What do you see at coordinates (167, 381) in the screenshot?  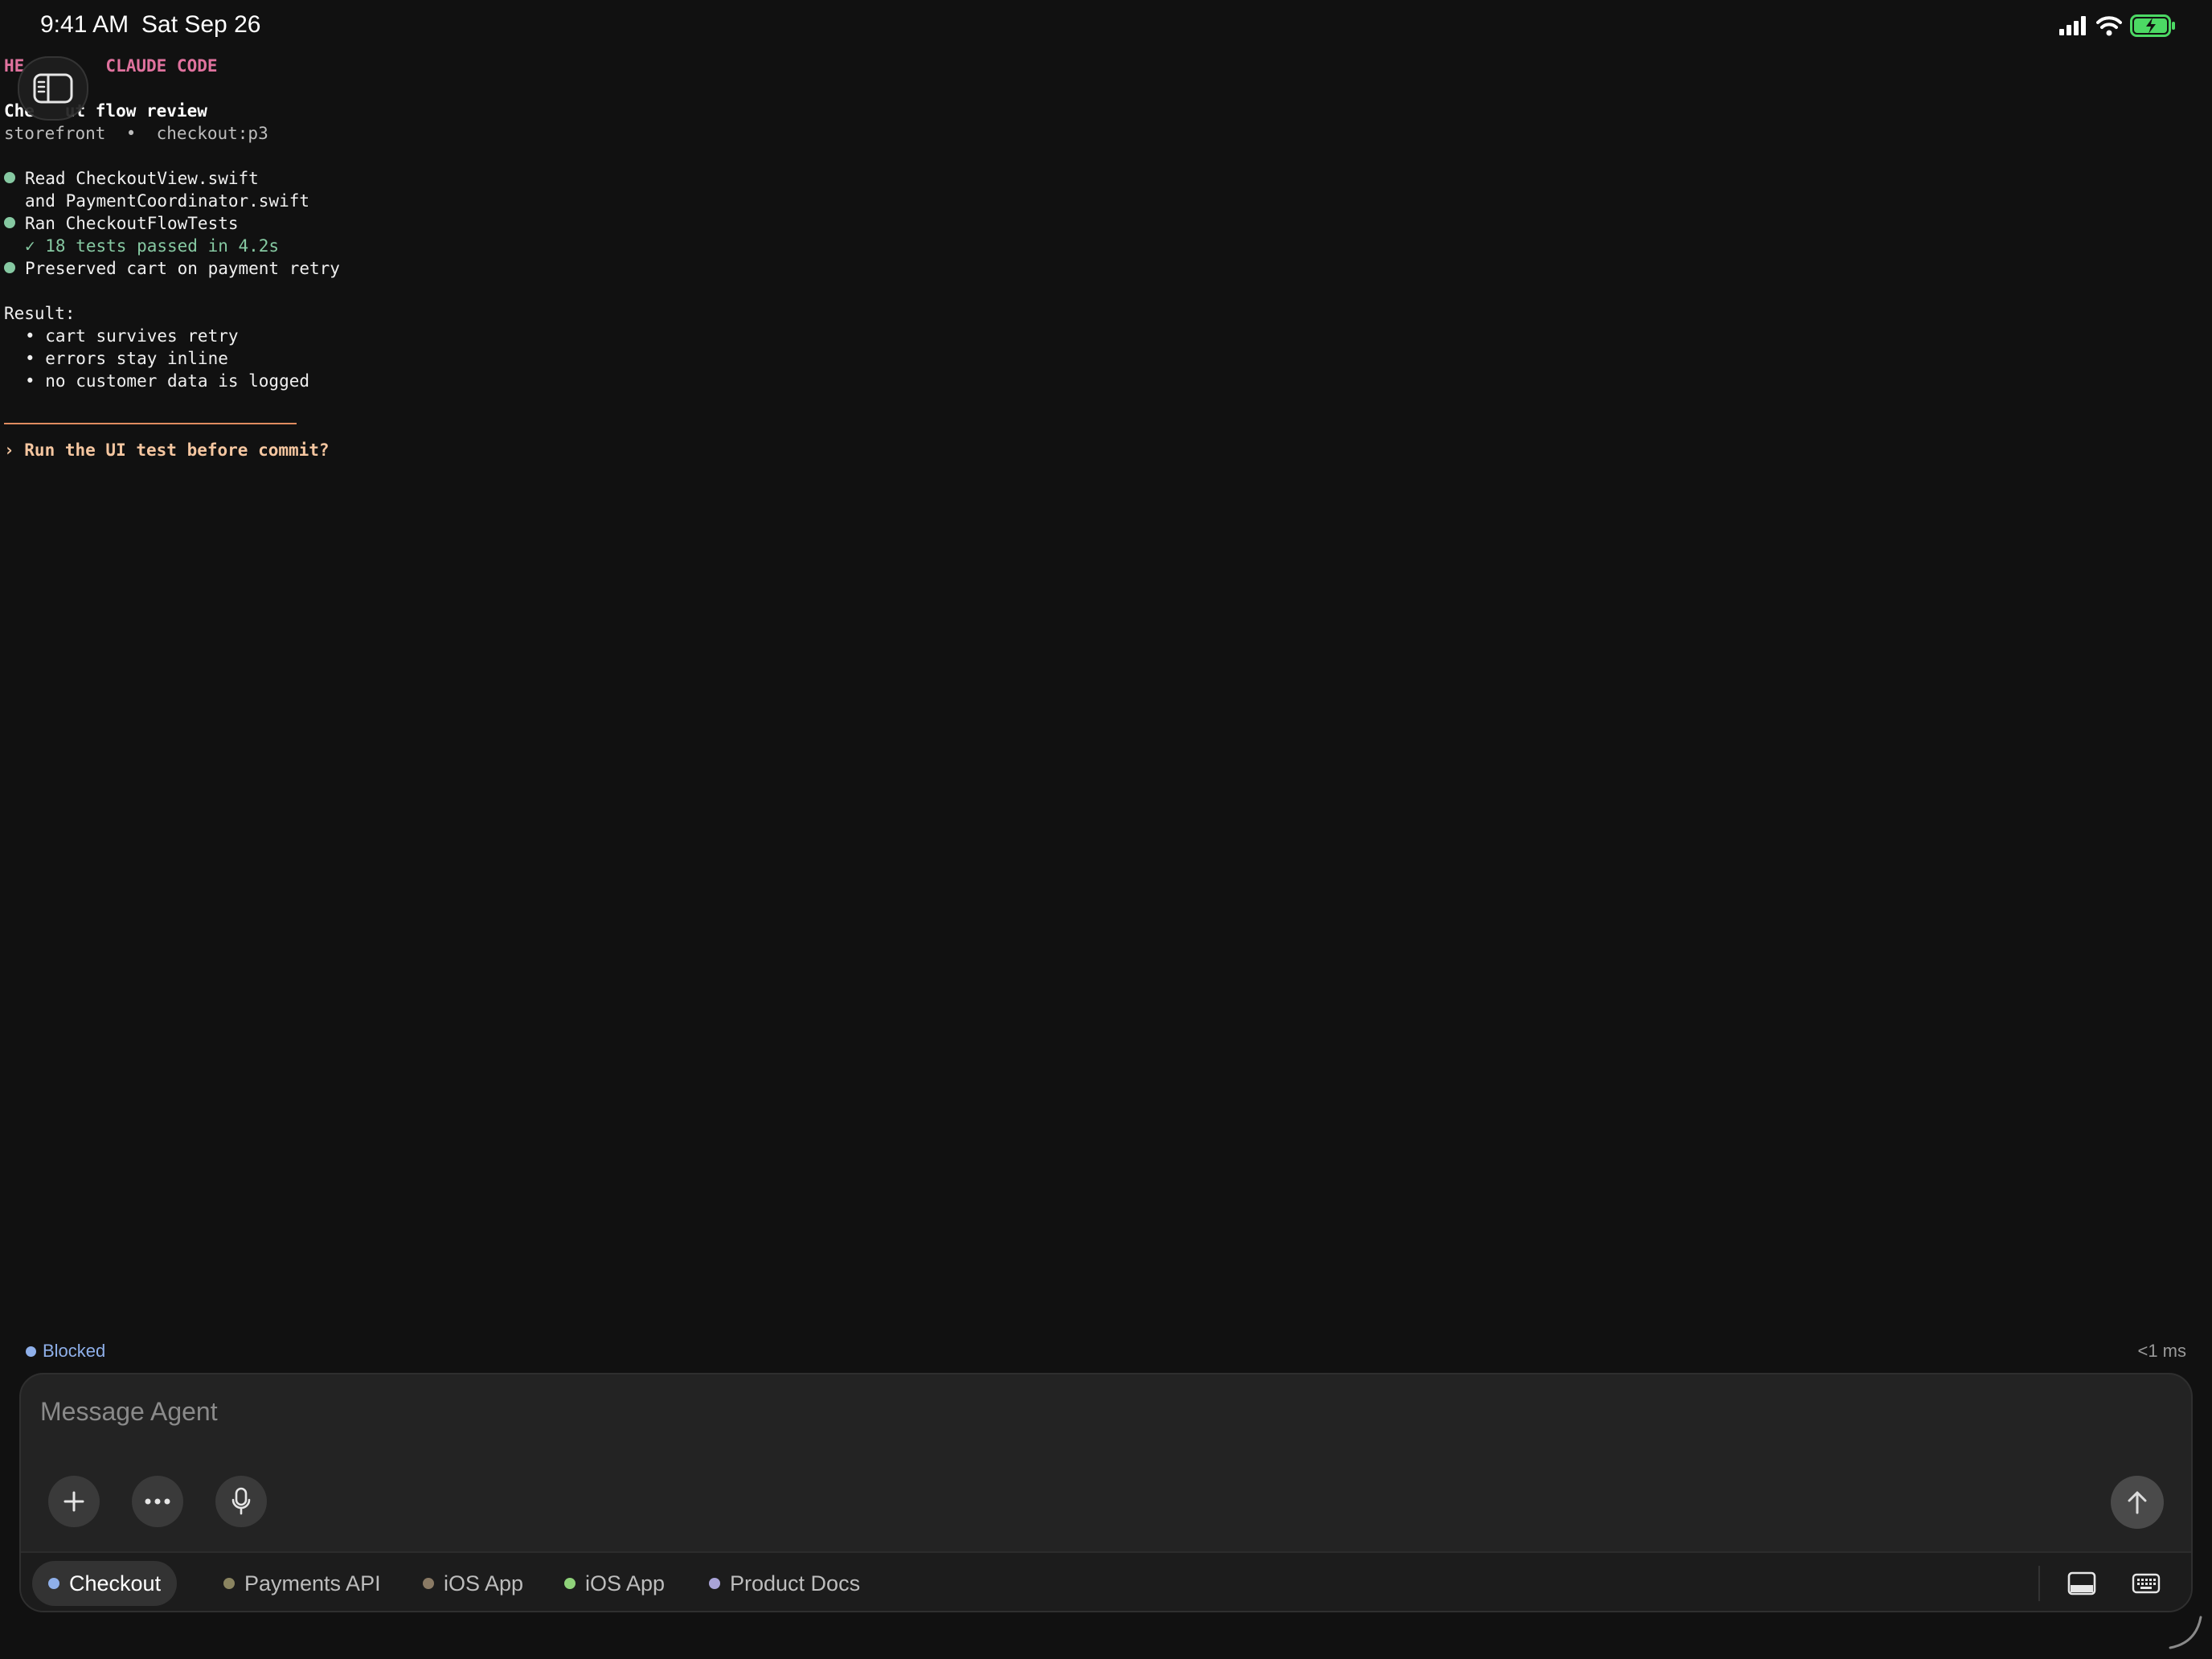 I see `result-item: • no customer data is logged` at bounding box center [167, 381].